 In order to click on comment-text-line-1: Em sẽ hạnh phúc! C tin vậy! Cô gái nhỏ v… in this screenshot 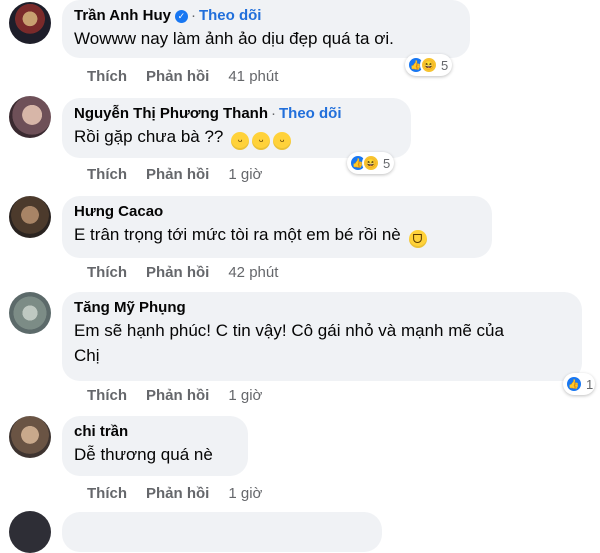, I will do `click(289, 330)`.